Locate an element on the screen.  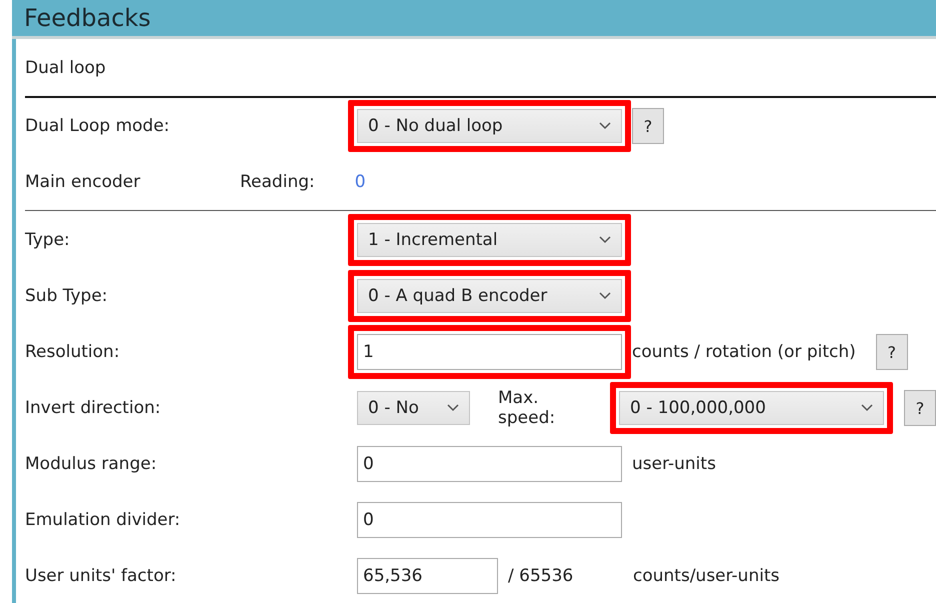
window-title: Feedbacks is located at coordinates (87, 18).